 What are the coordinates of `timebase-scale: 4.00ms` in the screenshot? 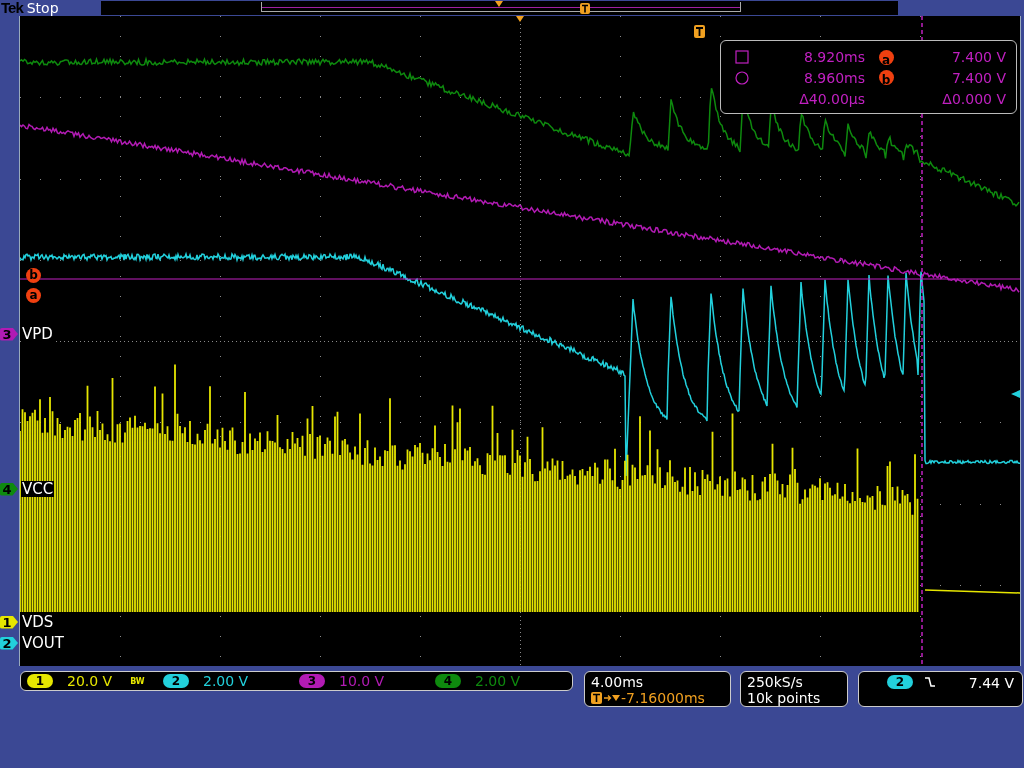 It's located at (618, 682).